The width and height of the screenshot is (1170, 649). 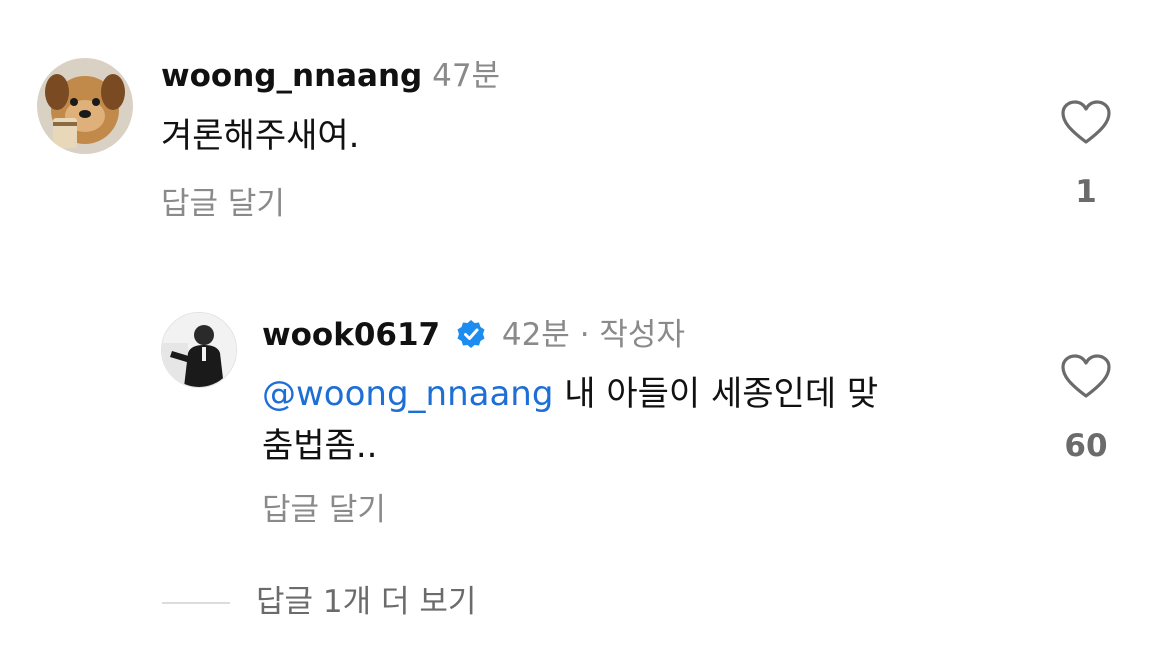 I want to click on reply-avatar, so click(x=199, y=350).